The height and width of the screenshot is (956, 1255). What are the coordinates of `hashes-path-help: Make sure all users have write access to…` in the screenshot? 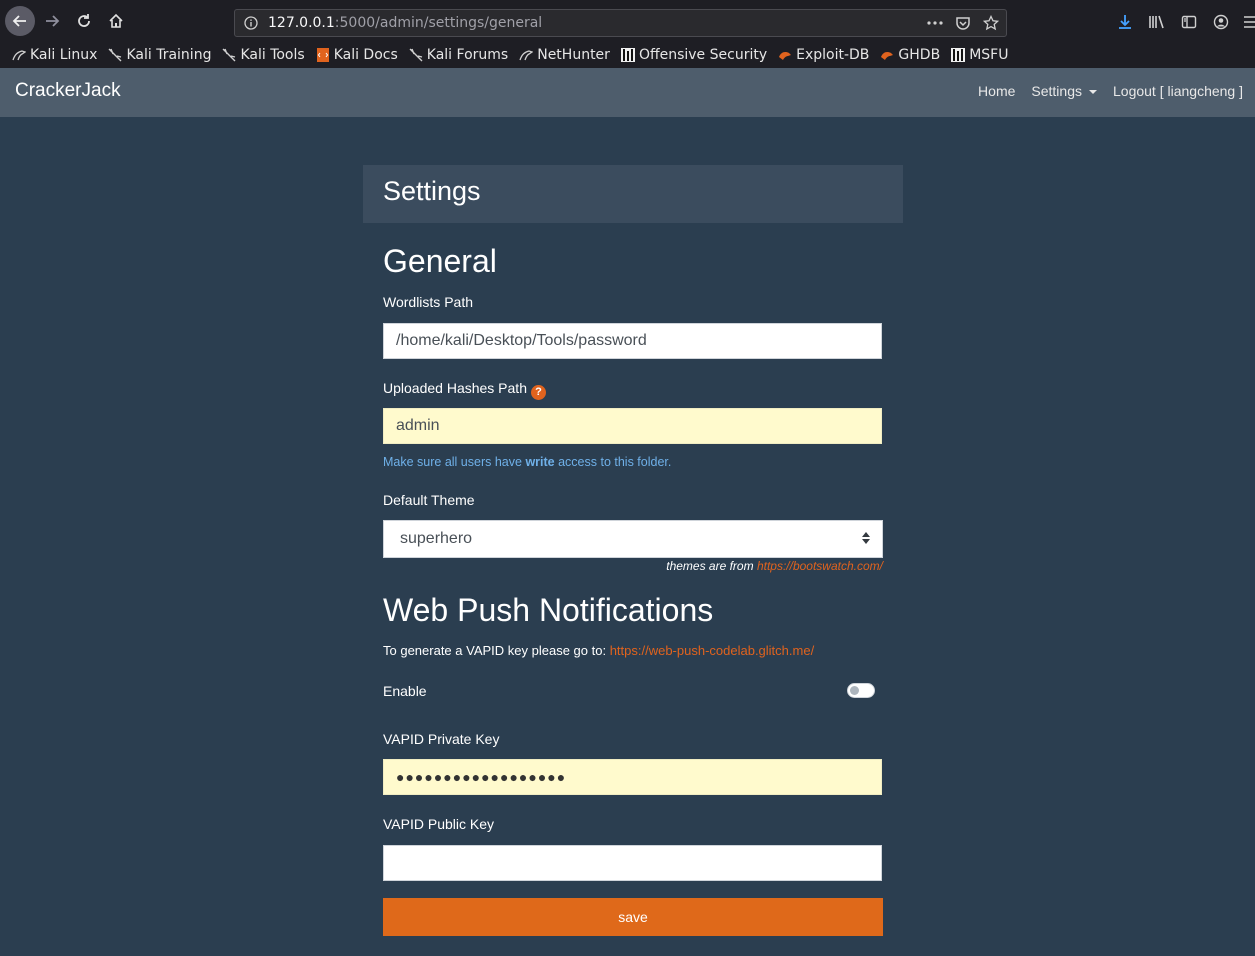 It's located at (527, 462).